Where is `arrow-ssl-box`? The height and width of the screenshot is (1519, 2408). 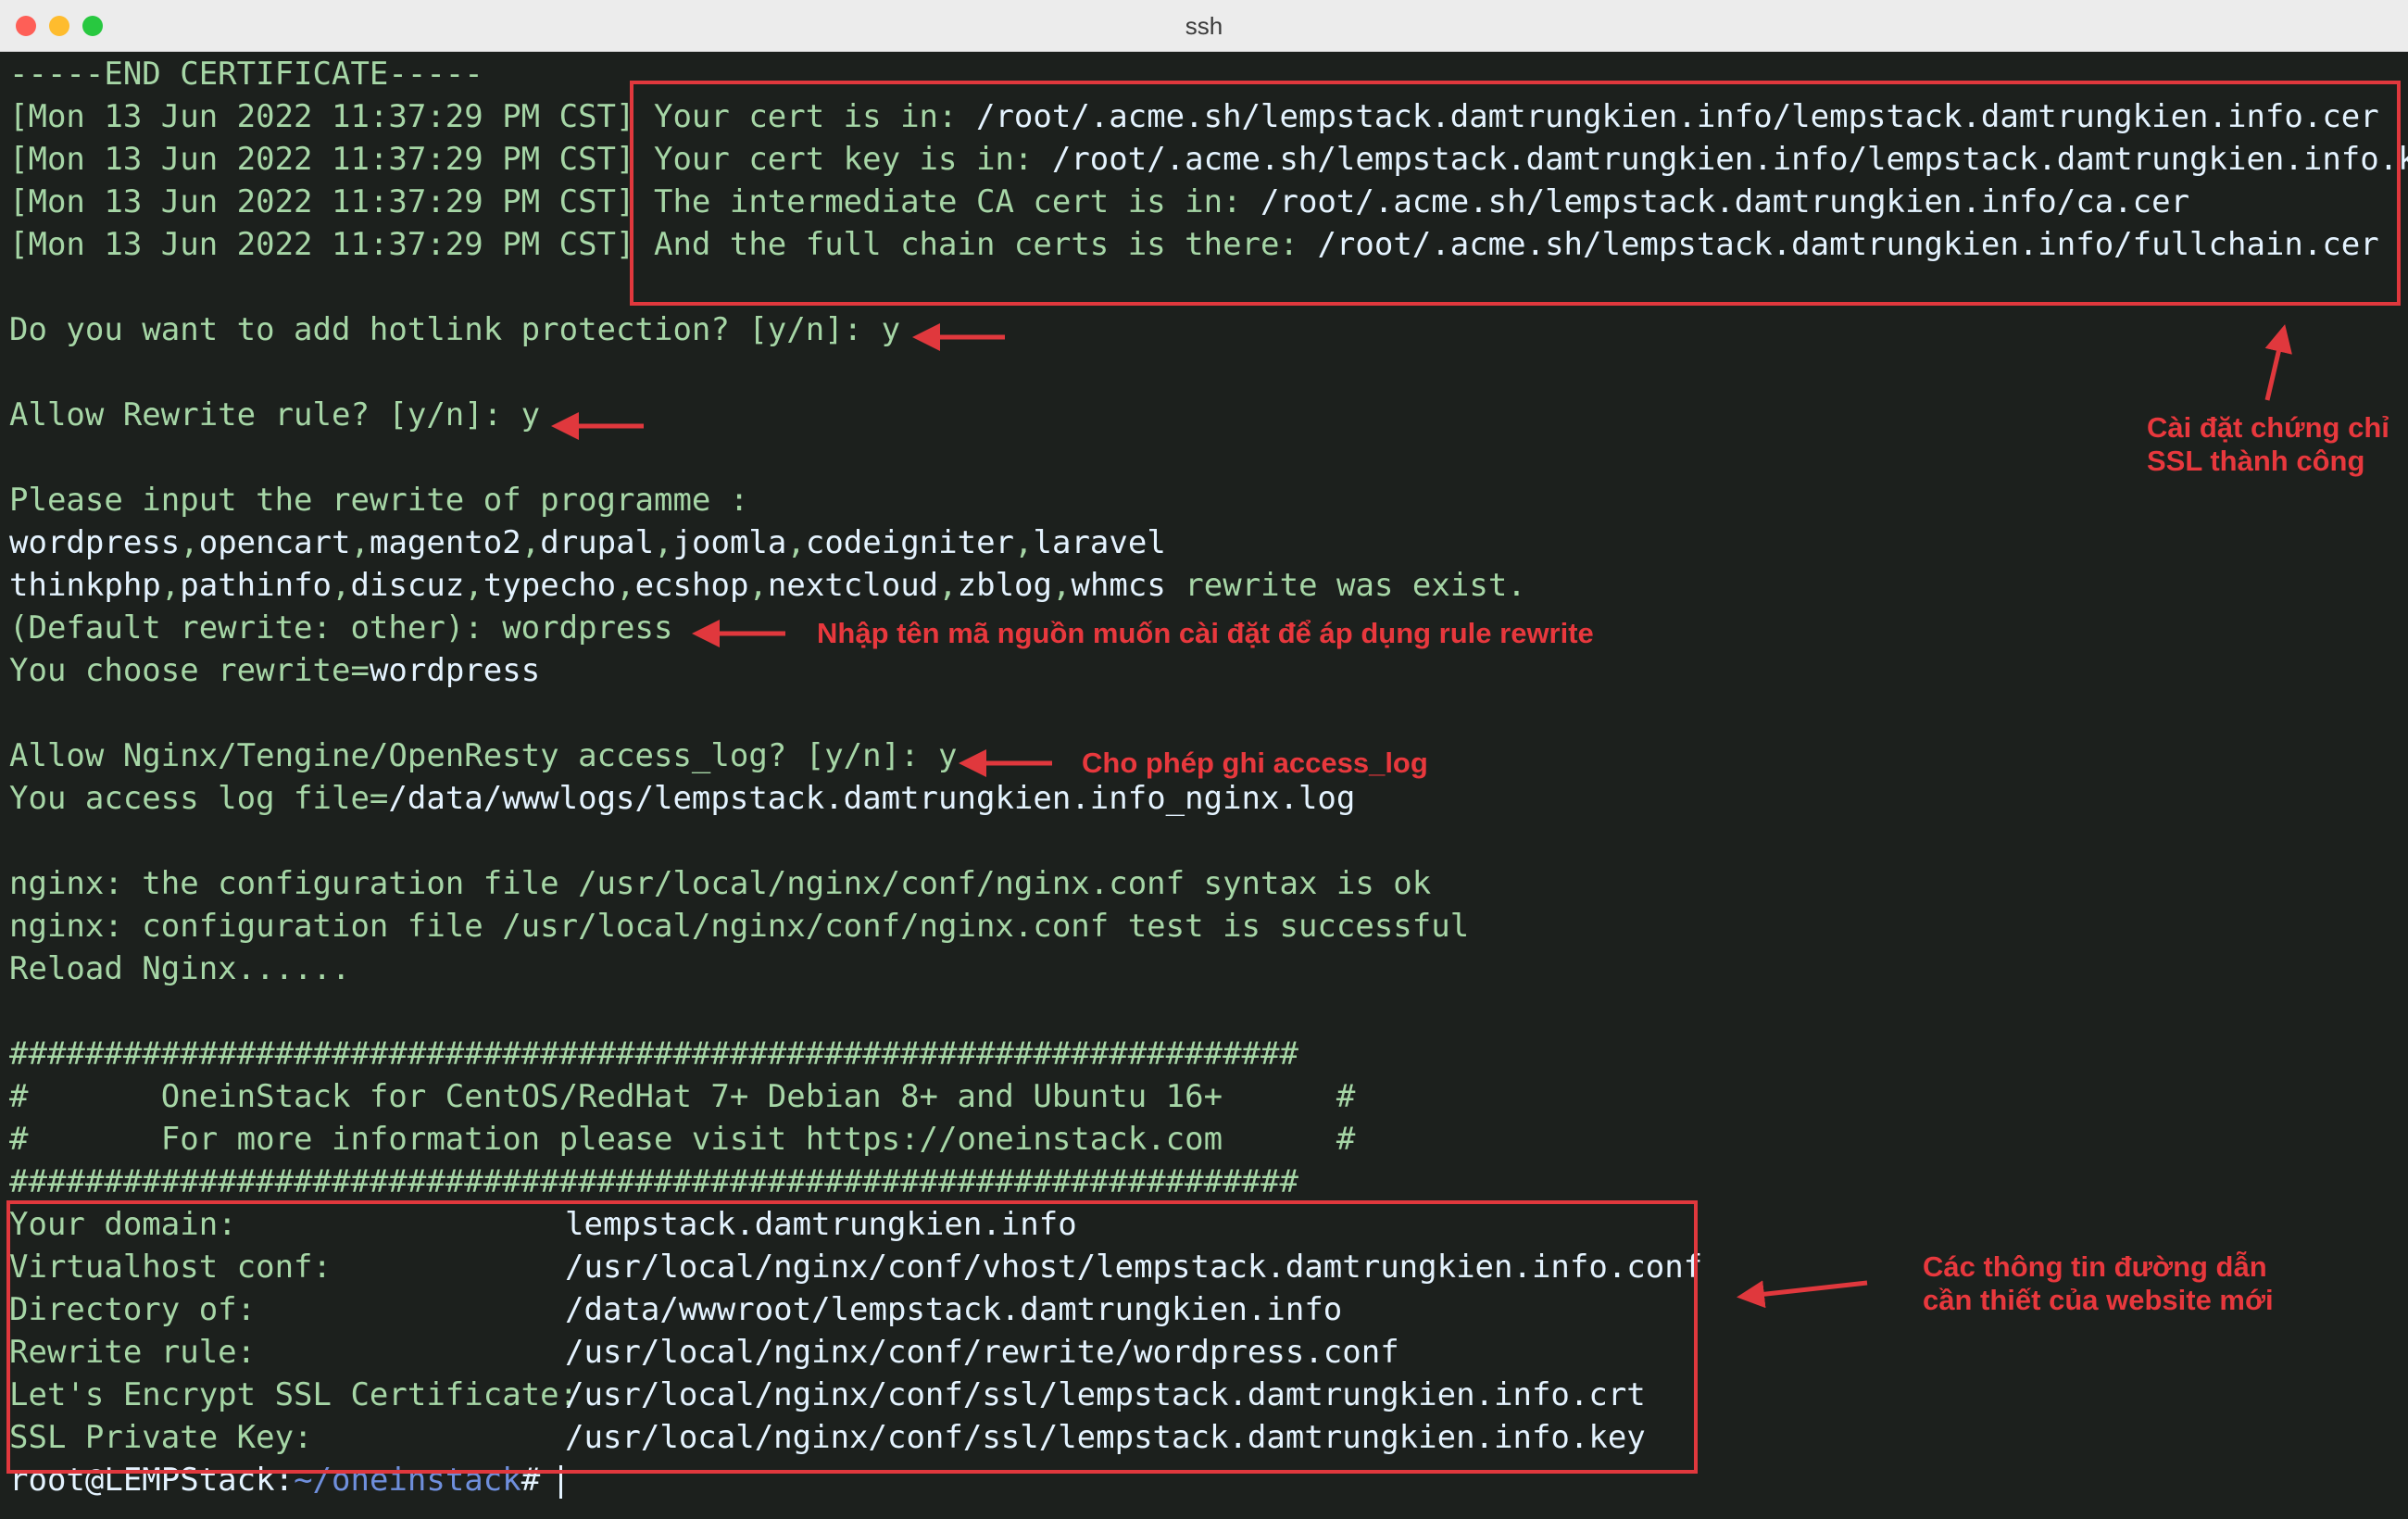 arrow-ssl-box is located at coordinates (2278, 362).